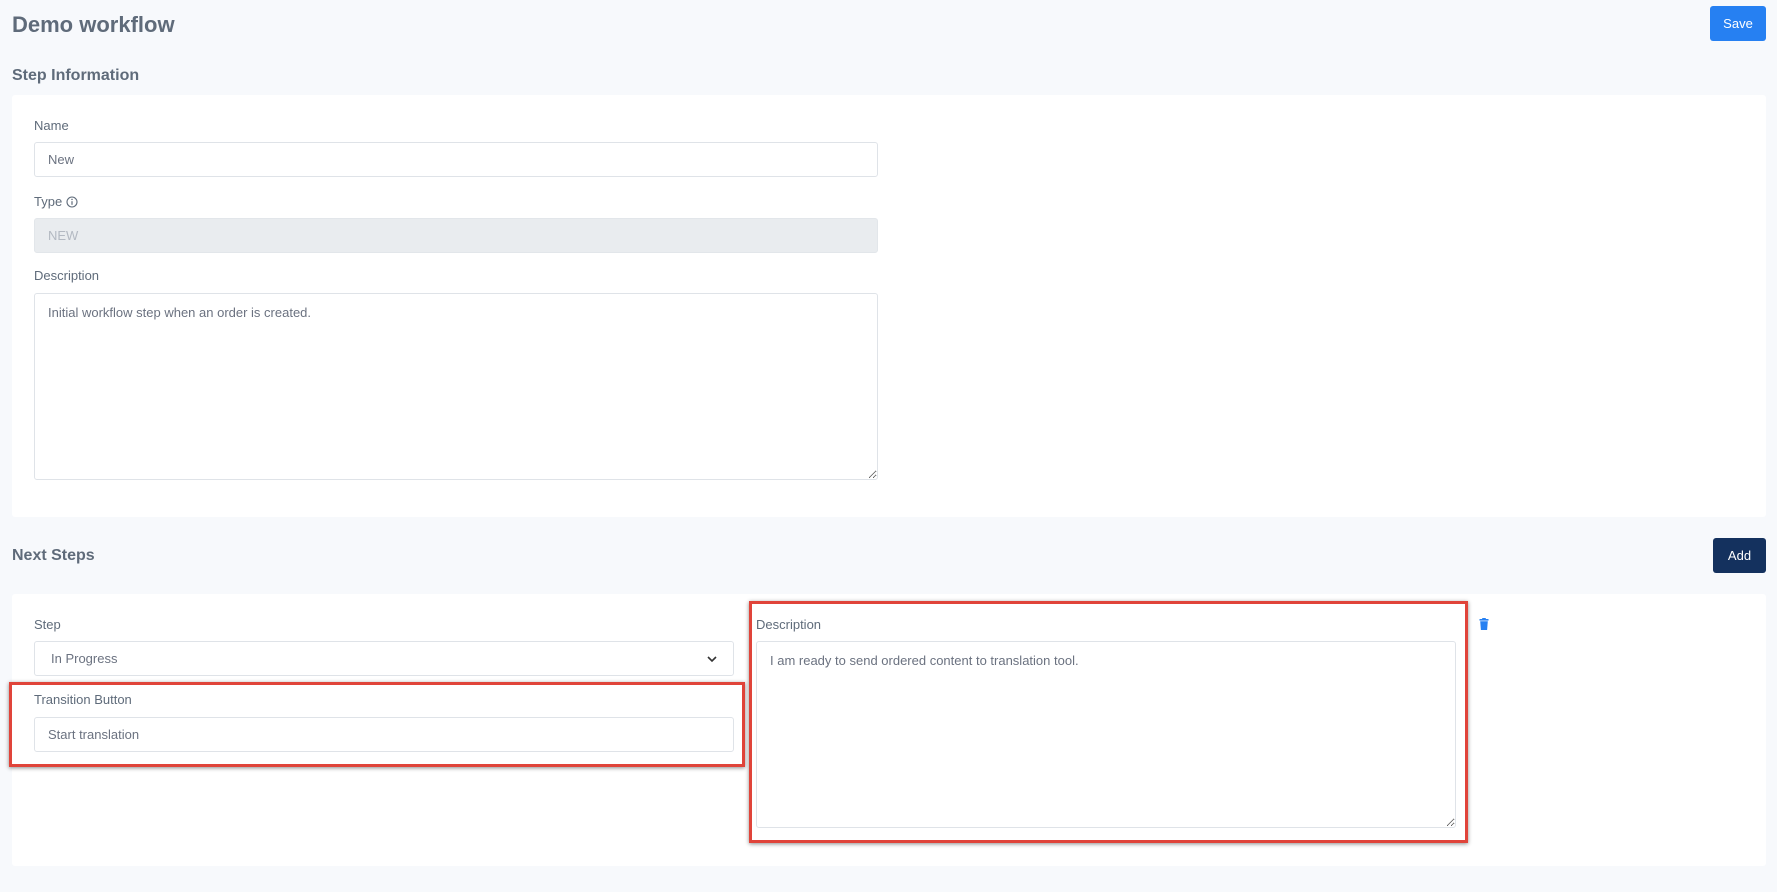 The image size is (1777, 892). What do you see at coordinates (72, 203) in the screenshot?
I see `info-icon` at bounding box center [72, 203].